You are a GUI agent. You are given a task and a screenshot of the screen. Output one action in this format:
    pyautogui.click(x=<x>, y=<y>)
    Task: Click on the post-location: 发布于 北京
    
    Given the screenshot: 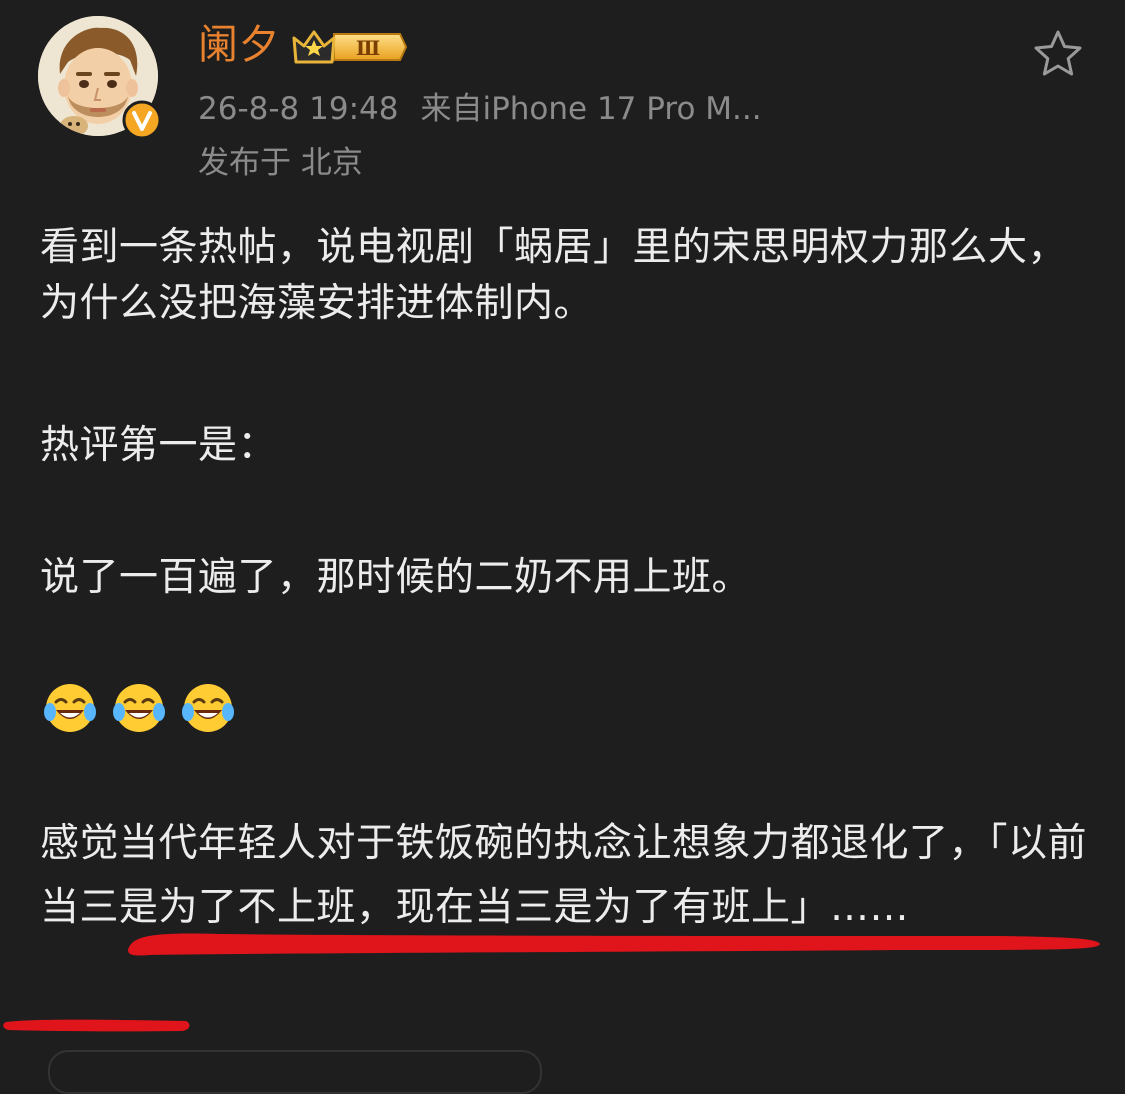 What is the action you would take?
    pyautogui.click(x=280, y=163)
    